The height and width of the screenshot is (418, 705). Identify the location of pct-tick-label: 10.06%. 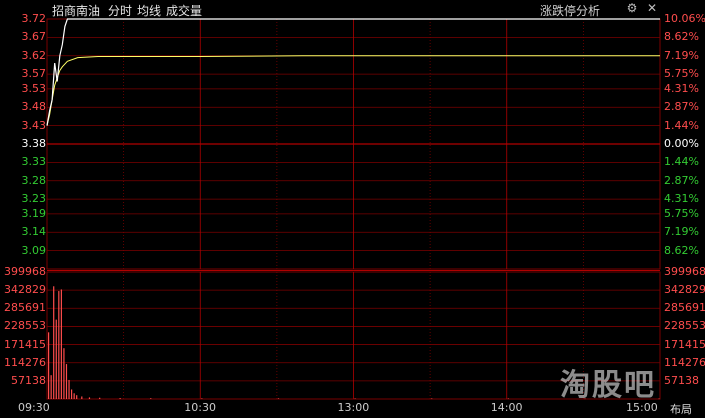
(684, 18).